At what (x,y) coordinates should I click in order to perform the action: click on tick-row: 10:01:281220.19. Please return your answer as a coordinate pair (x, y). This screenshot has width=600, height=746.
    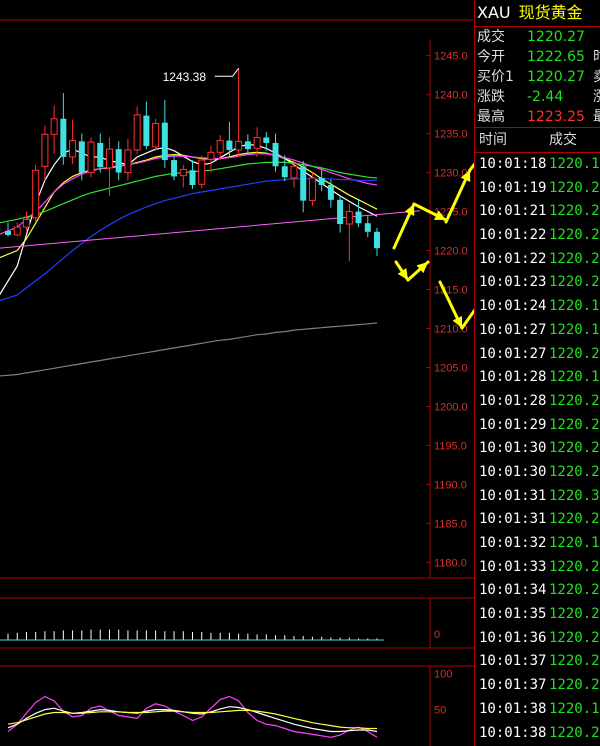
    Looking at the image, I should click on (537, 378).